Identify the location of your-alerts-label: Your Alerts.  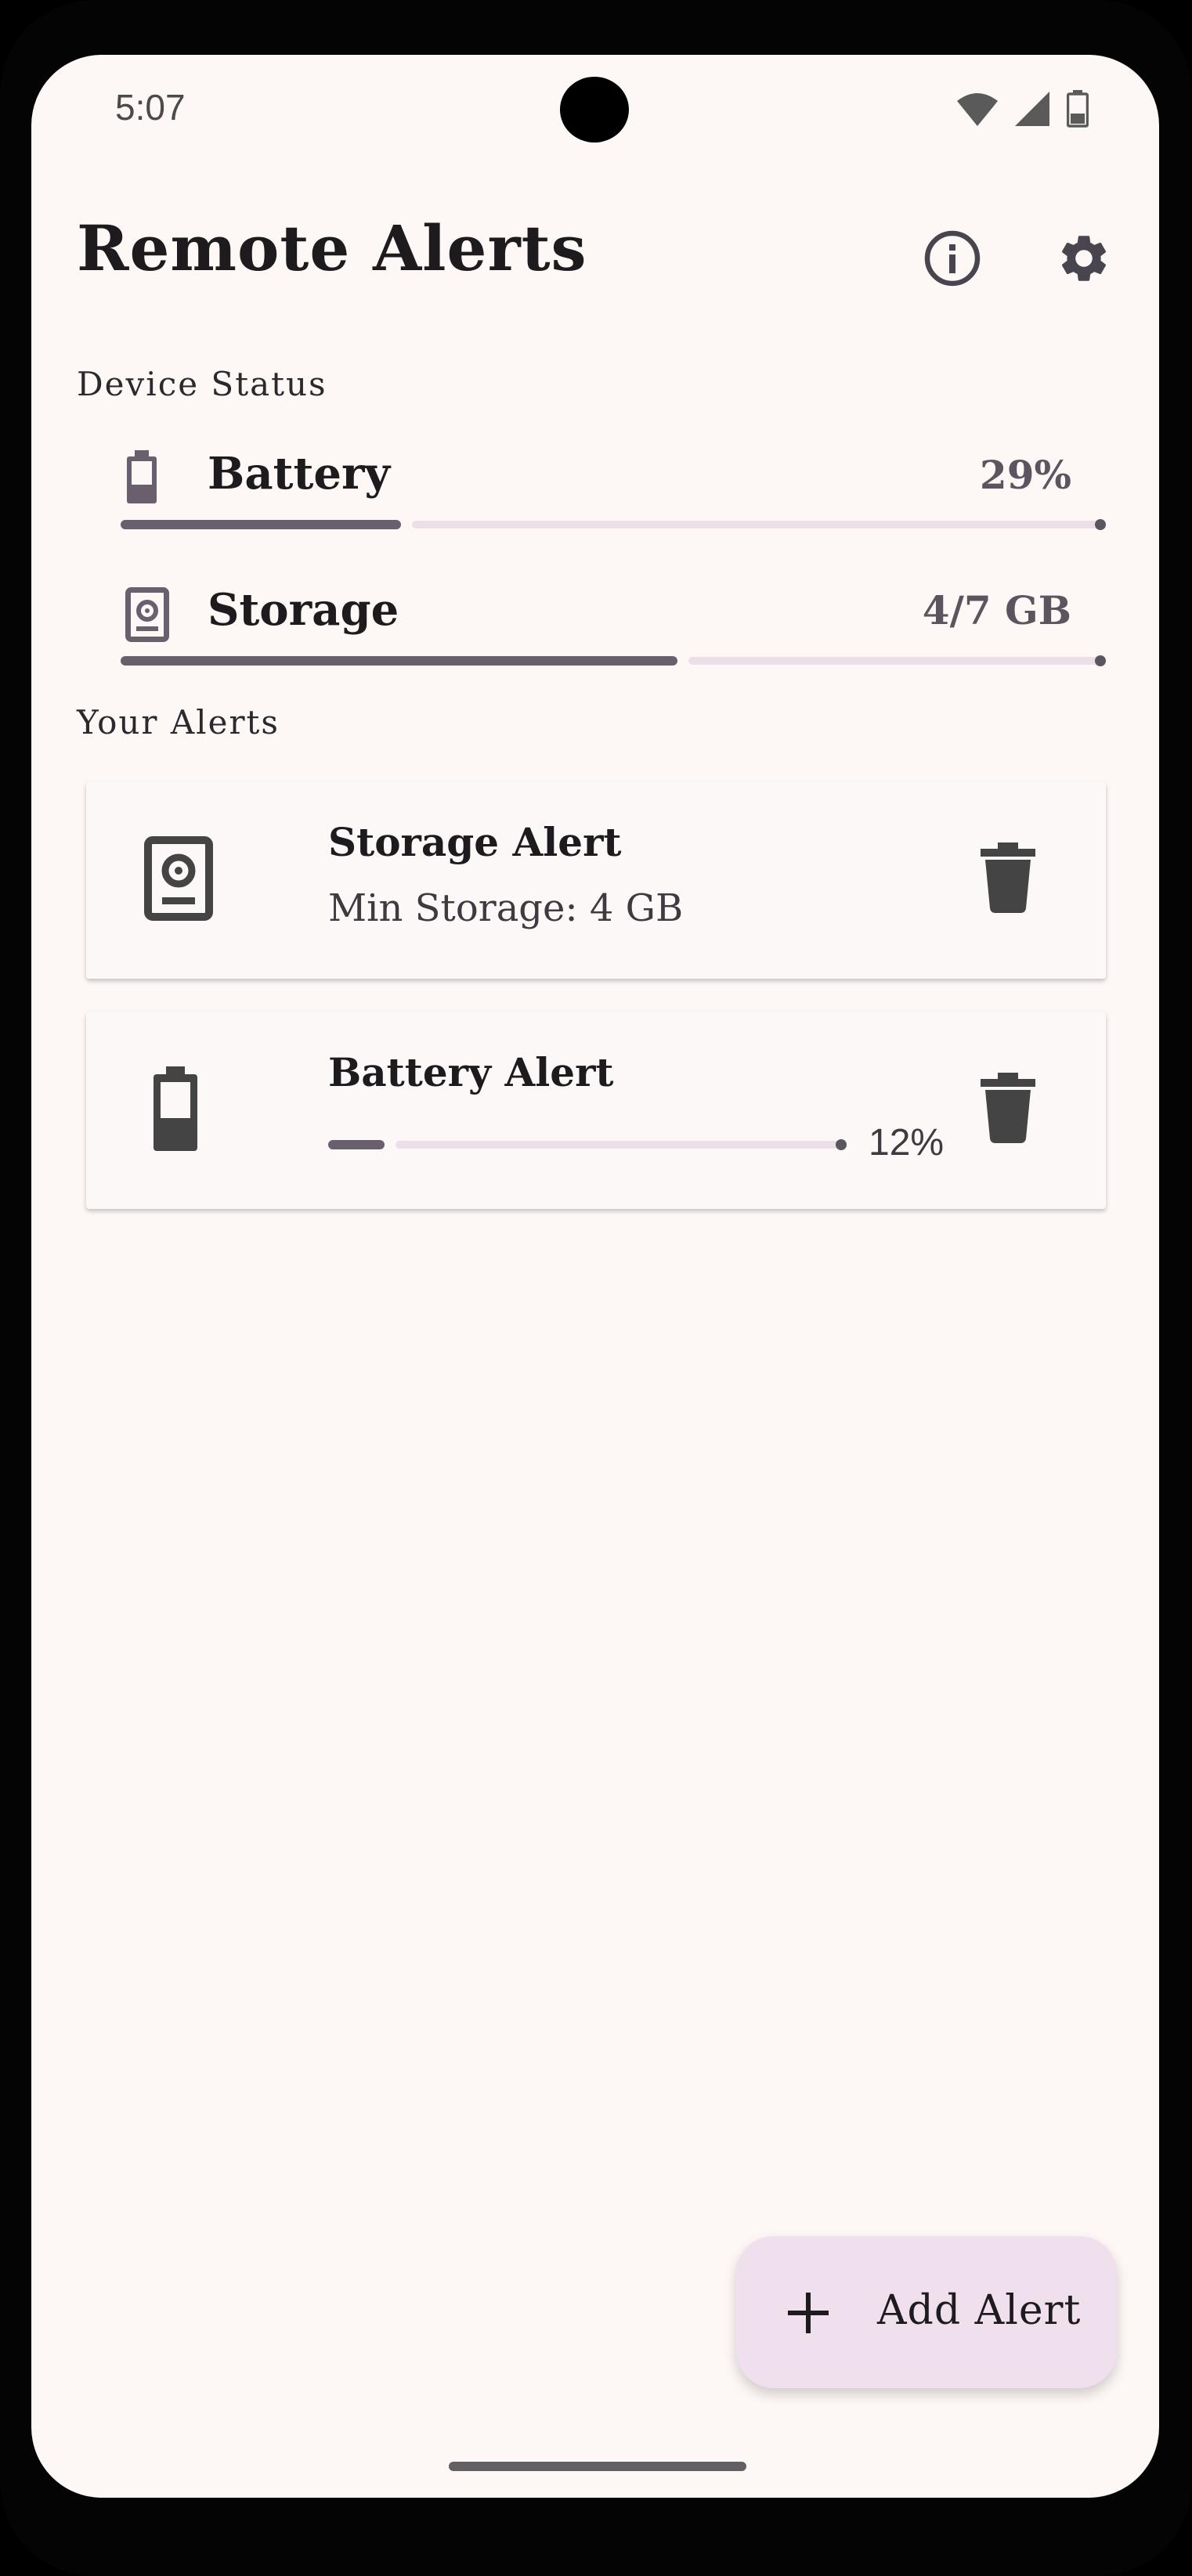
(178, 722).